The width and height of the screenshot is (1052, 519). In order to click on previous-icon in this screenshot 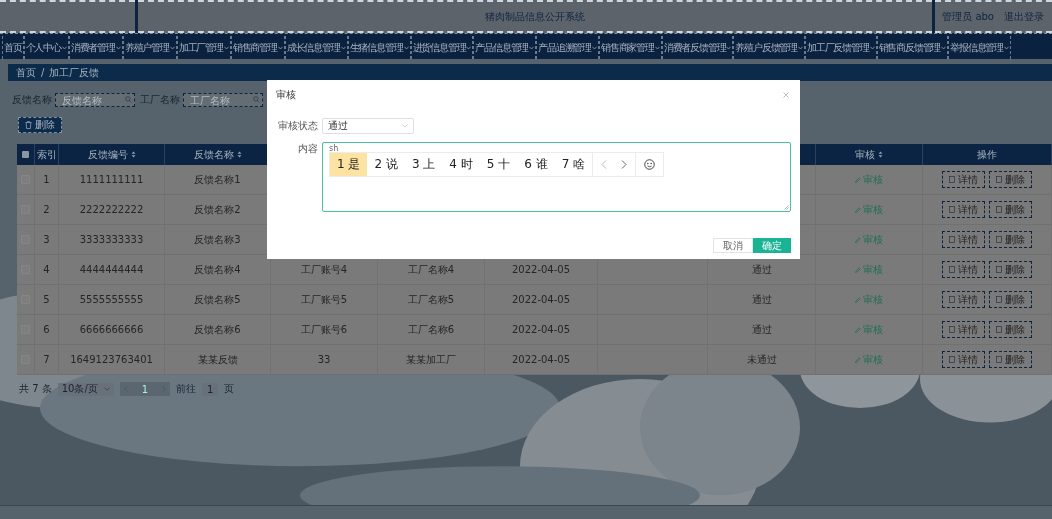, I will do `click(604, 164)`.